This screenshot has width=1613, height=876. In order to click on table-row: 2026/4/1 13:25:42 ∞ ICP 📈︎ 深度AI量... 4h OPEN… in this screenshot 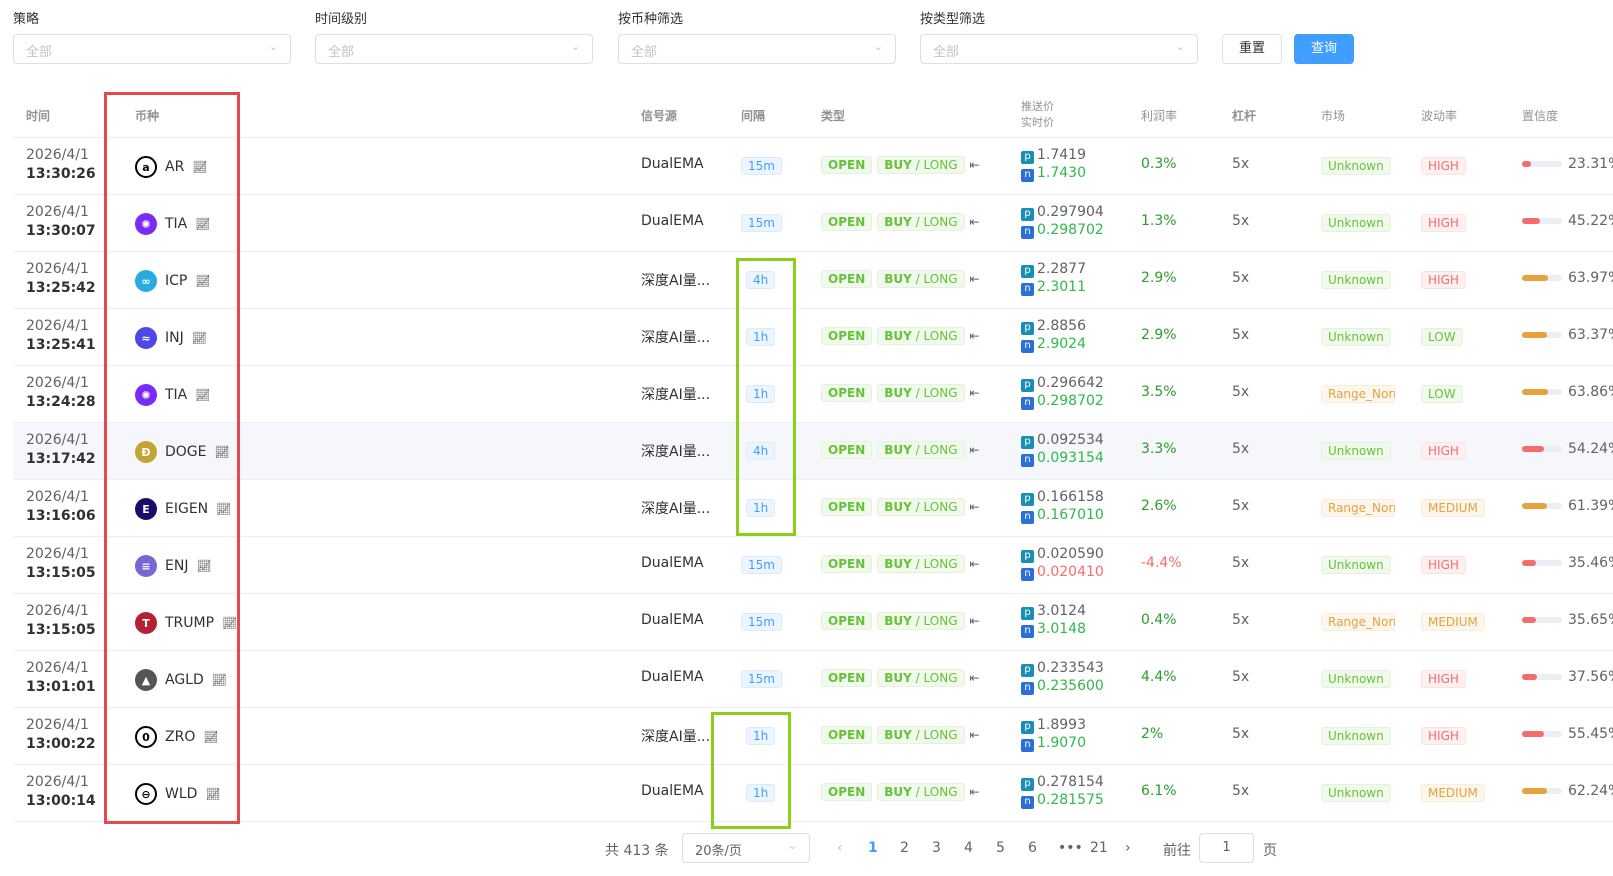, I will do `click(813, 280)`.